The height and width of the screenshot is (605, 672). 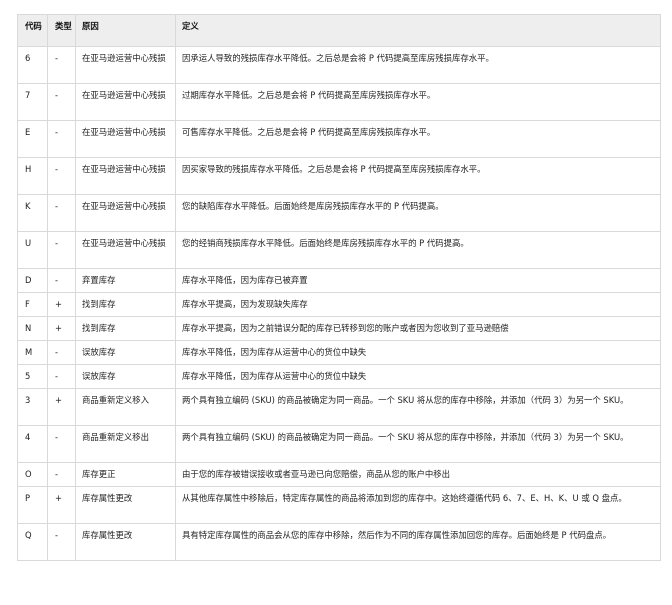 What do you see at coordinates (125, 407) in the screenshot?
I see `cell-reason: 商品重新定义移入` at bounding box center [125, 407].